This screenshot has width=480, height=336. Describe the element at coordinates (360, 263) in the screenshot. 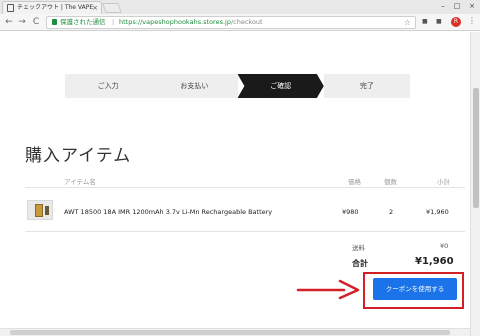

I see `total-label: 合計` at that location.